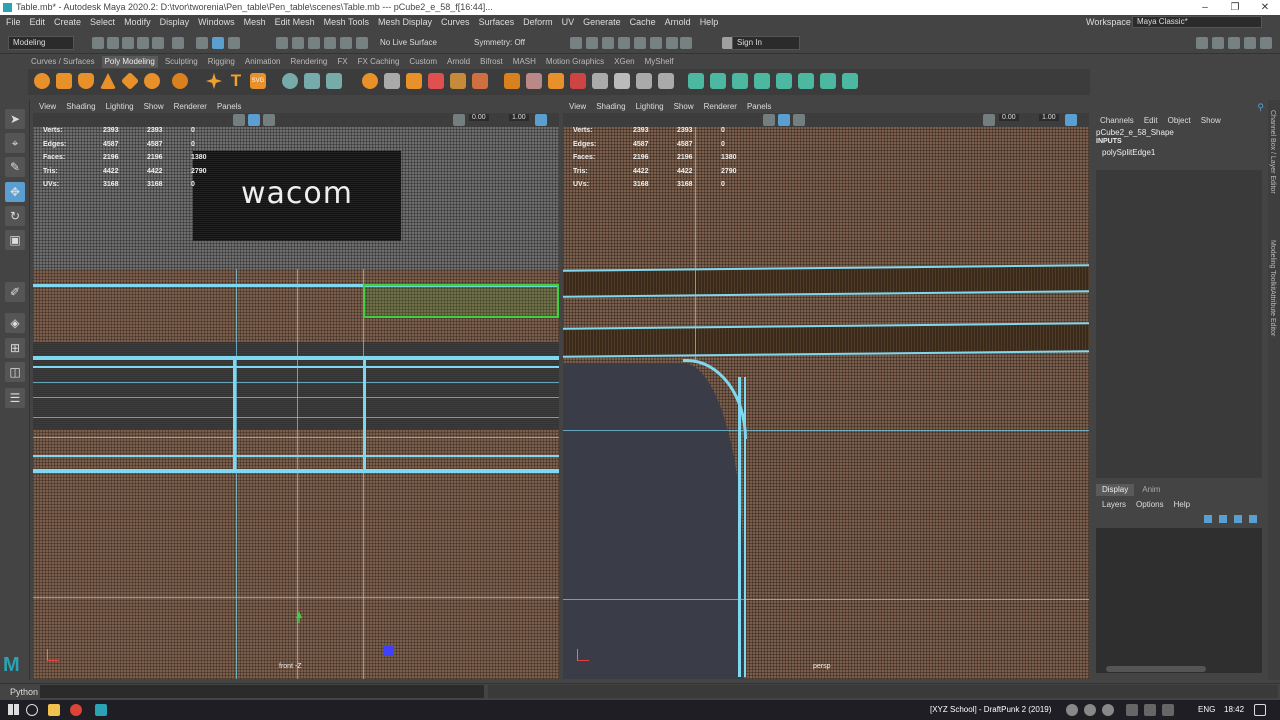 The height and width of the screenshot is (720, 1280). Describe the element at coordinates (455, 22) in the screenshot. I see `menu-curves: Curves` at that location.